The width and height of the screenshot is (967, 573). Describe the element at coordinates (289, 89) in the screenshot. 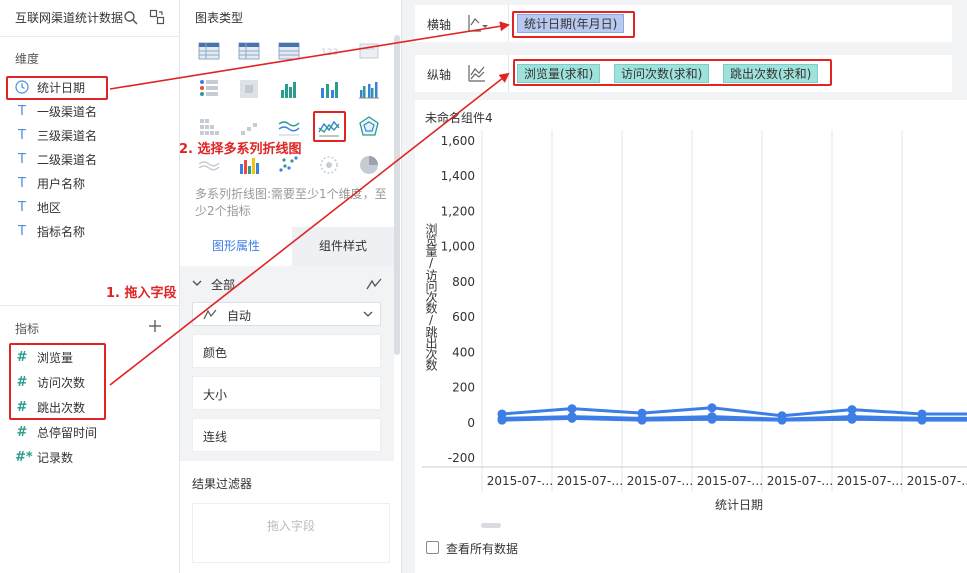

I see `scatter-bar-icon` at that location.